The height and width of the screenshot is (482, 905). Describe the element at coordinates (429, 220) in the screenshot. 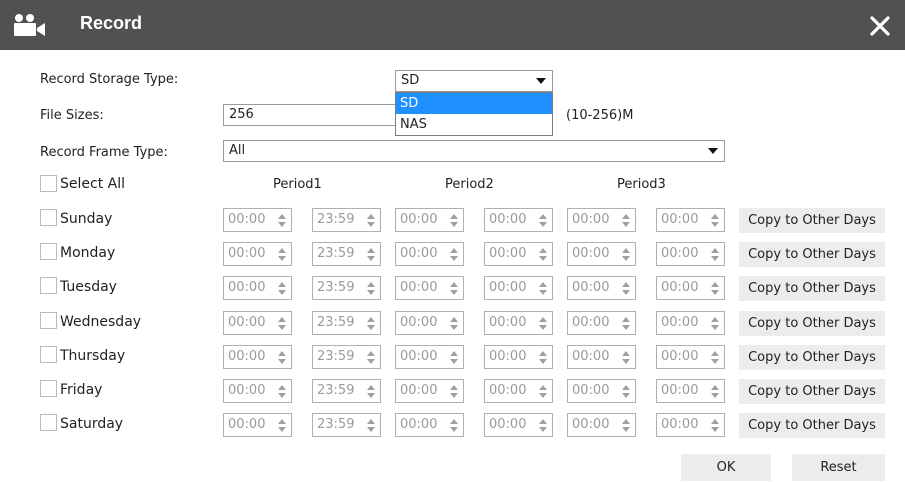

I see `time-spinner-sunday-3: 00:00` at that location.